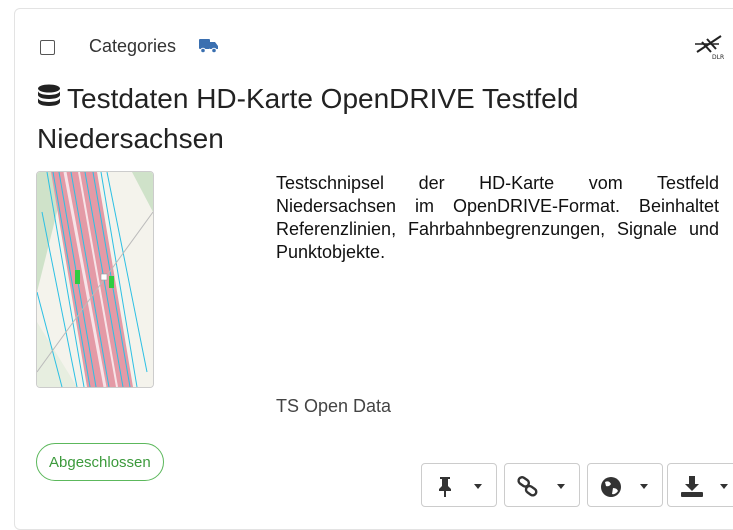 The width and height of the screenshot is (733, 530). I want to click on dataset-source: TS Open Data, so click(333, 406).